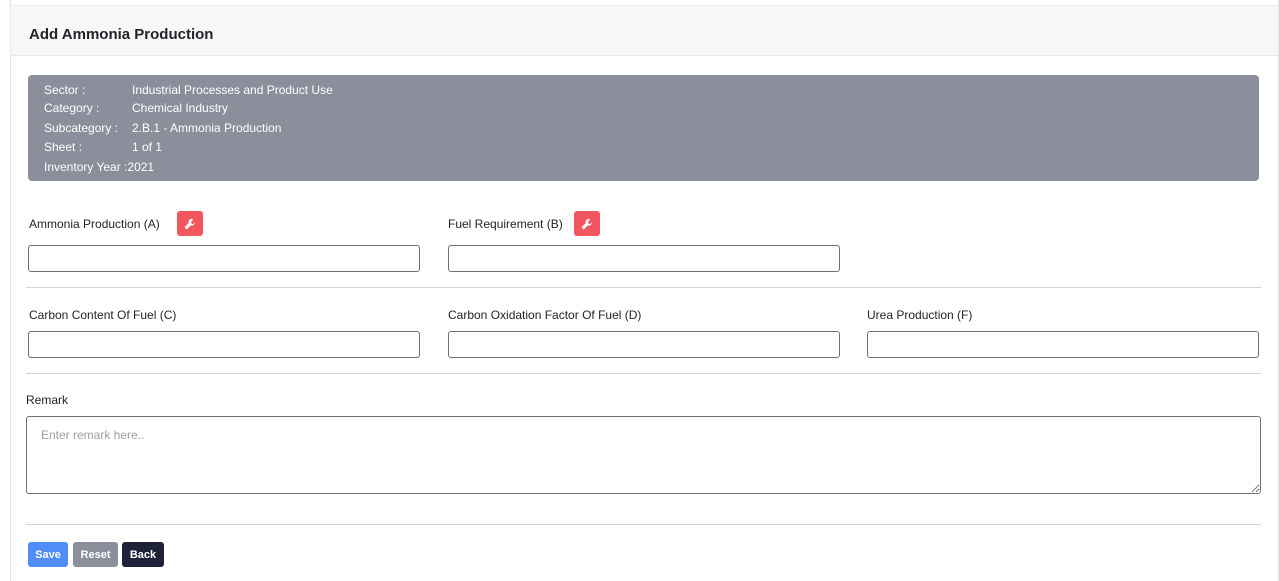  What do you see at coordinates (224, 258) in the screenshot?
I see `ammonia-production-input` at bounding box center [224, 258].